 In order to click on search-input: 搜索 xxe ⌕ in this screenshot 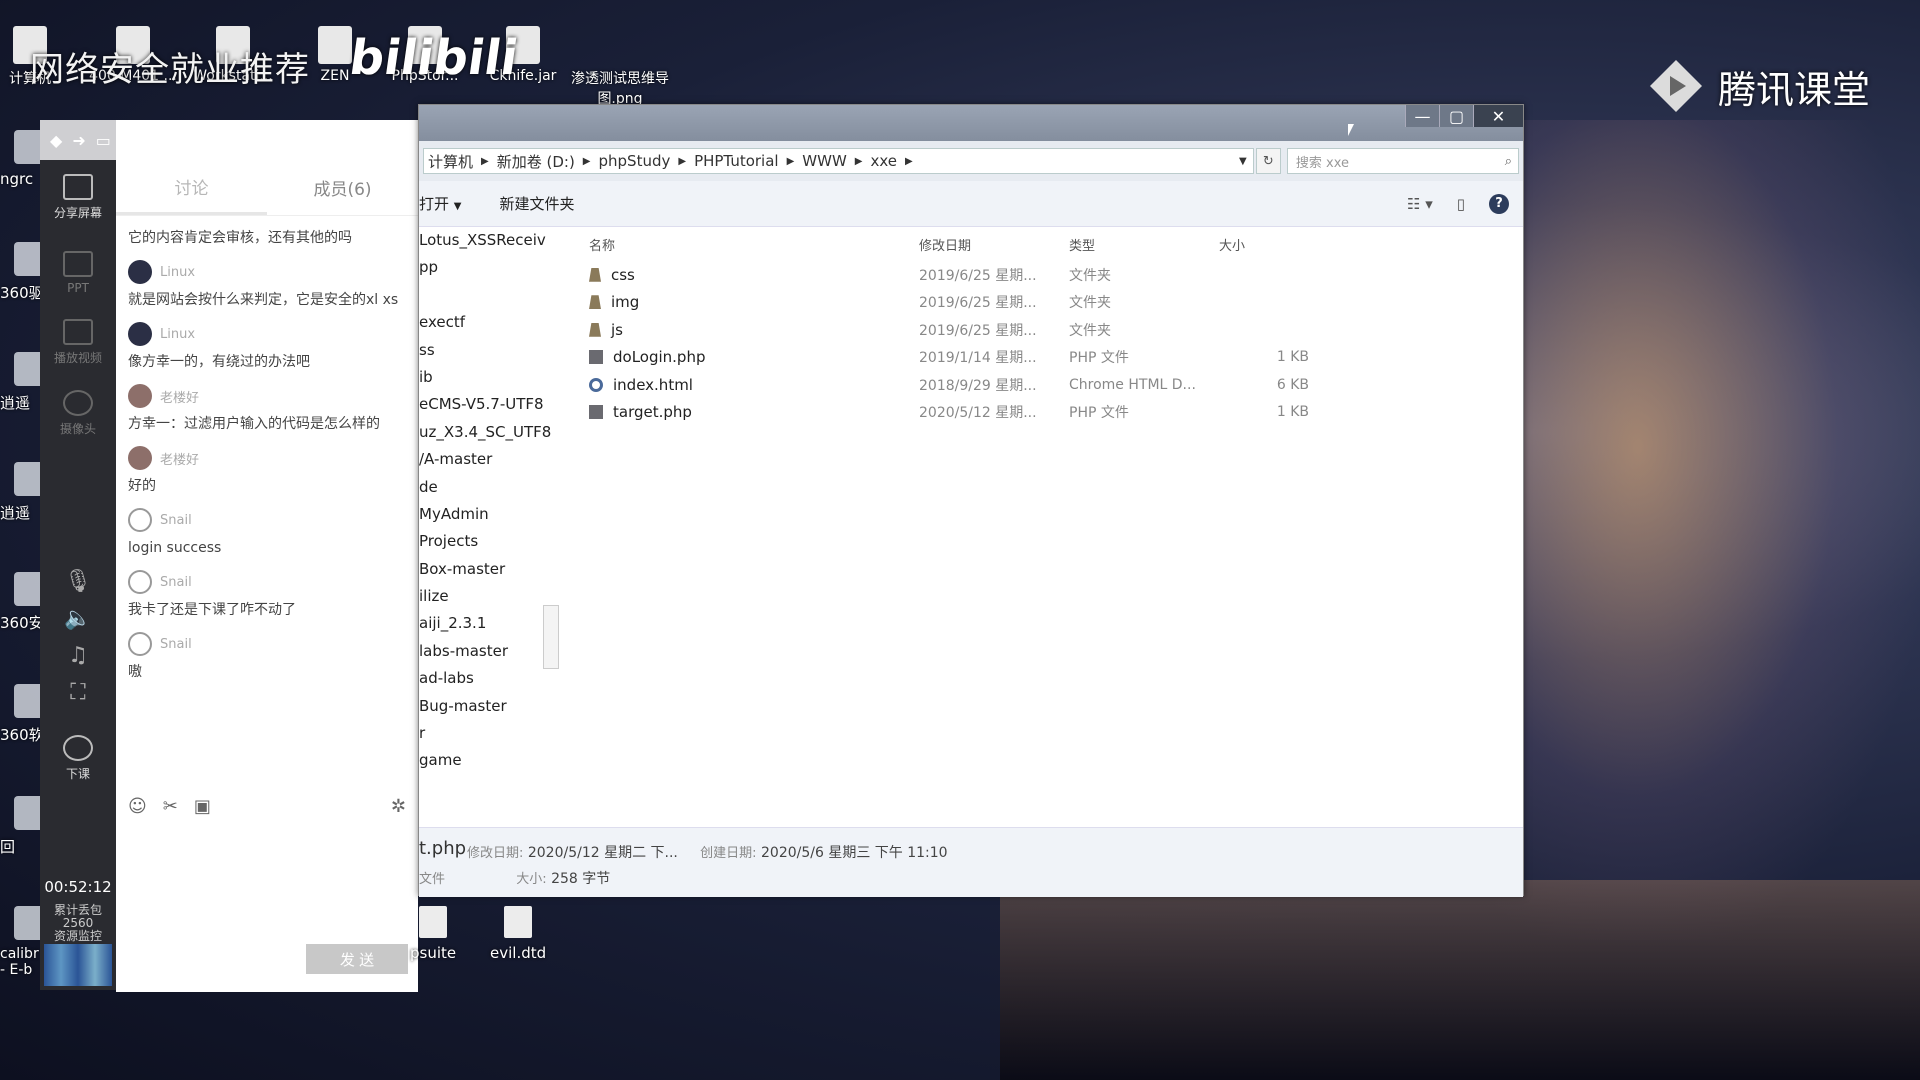, I will do `click(1402, 161)`.